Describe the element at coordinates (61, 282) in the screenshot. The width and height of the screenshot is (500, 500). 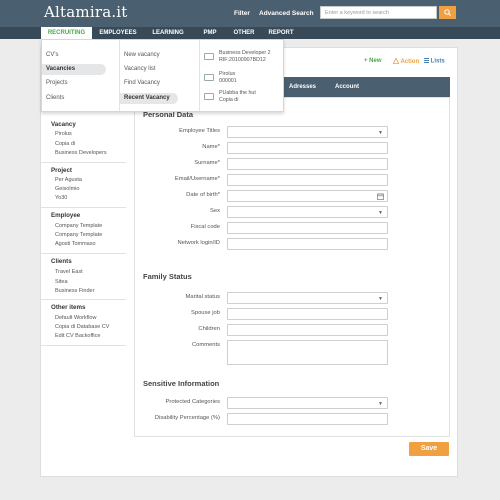
I see `sidebar-item: Sitea` at that location.